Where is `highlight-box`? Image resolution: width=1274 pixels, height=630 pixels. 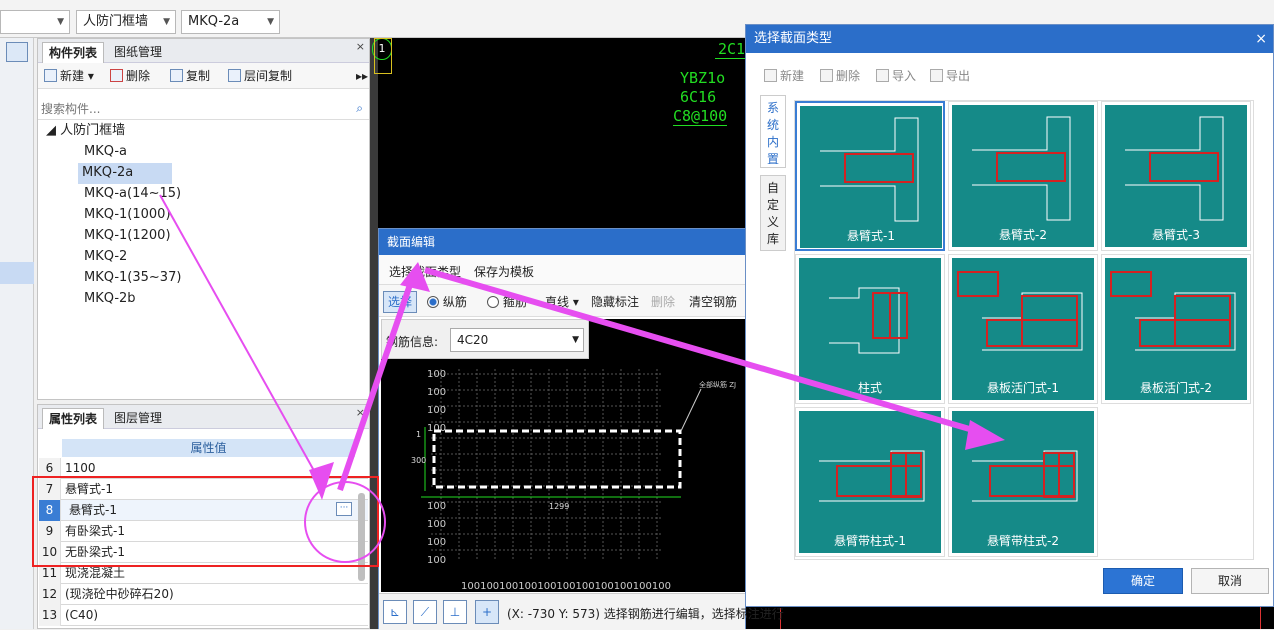 highlight-box is located at coordinates (205, 521).